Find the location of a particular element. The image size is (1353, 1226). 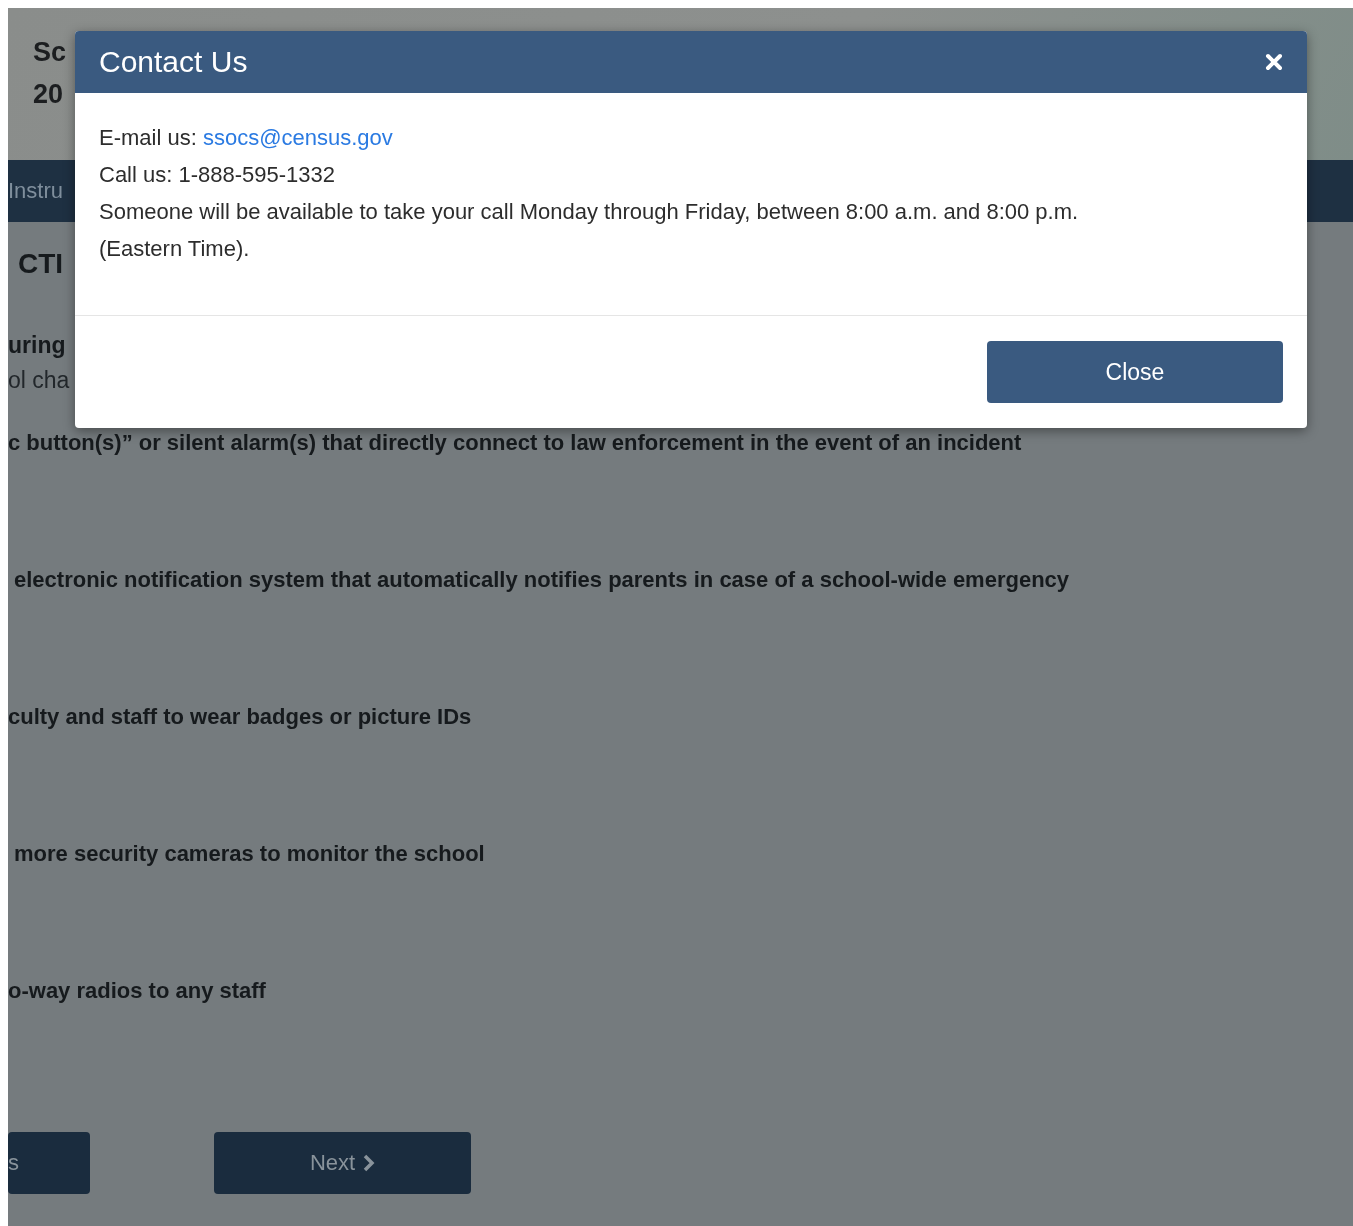

question-item: culty and staff to wear badges or picture IDs is located at coordinates (240, 717).